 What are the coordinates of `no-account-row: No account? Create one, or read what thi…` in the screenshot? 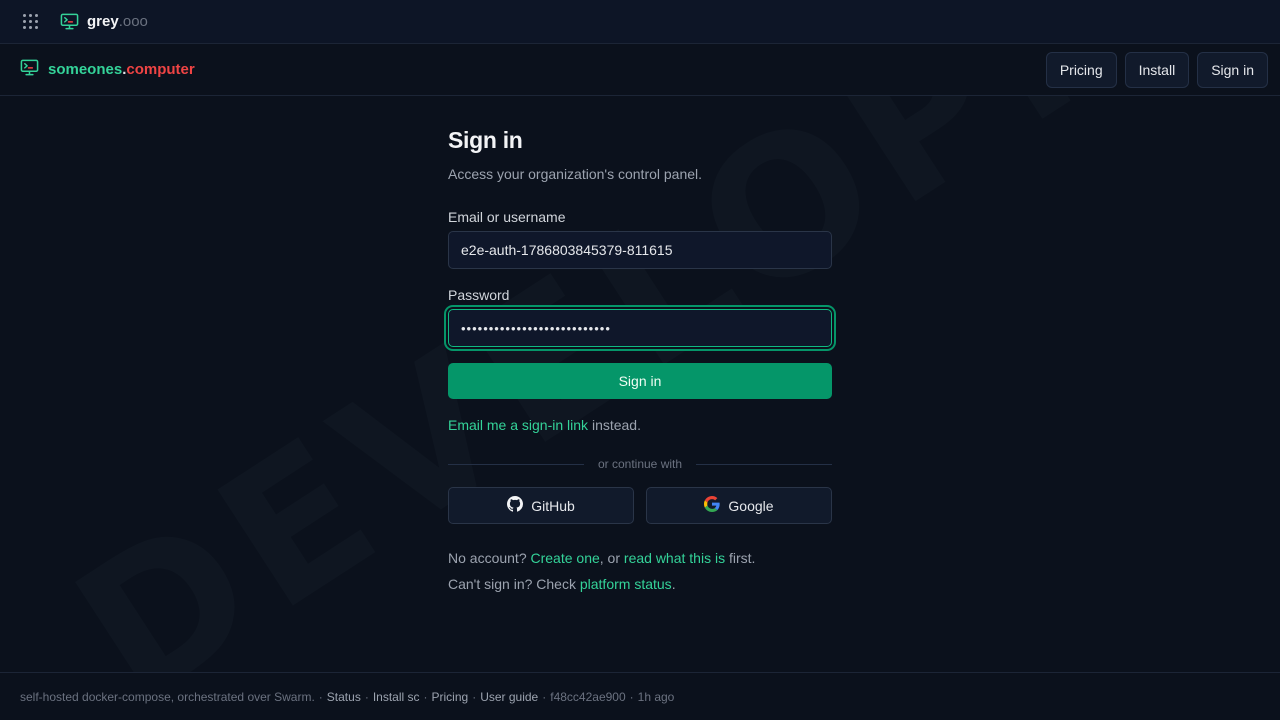 It's located at (640, 558).